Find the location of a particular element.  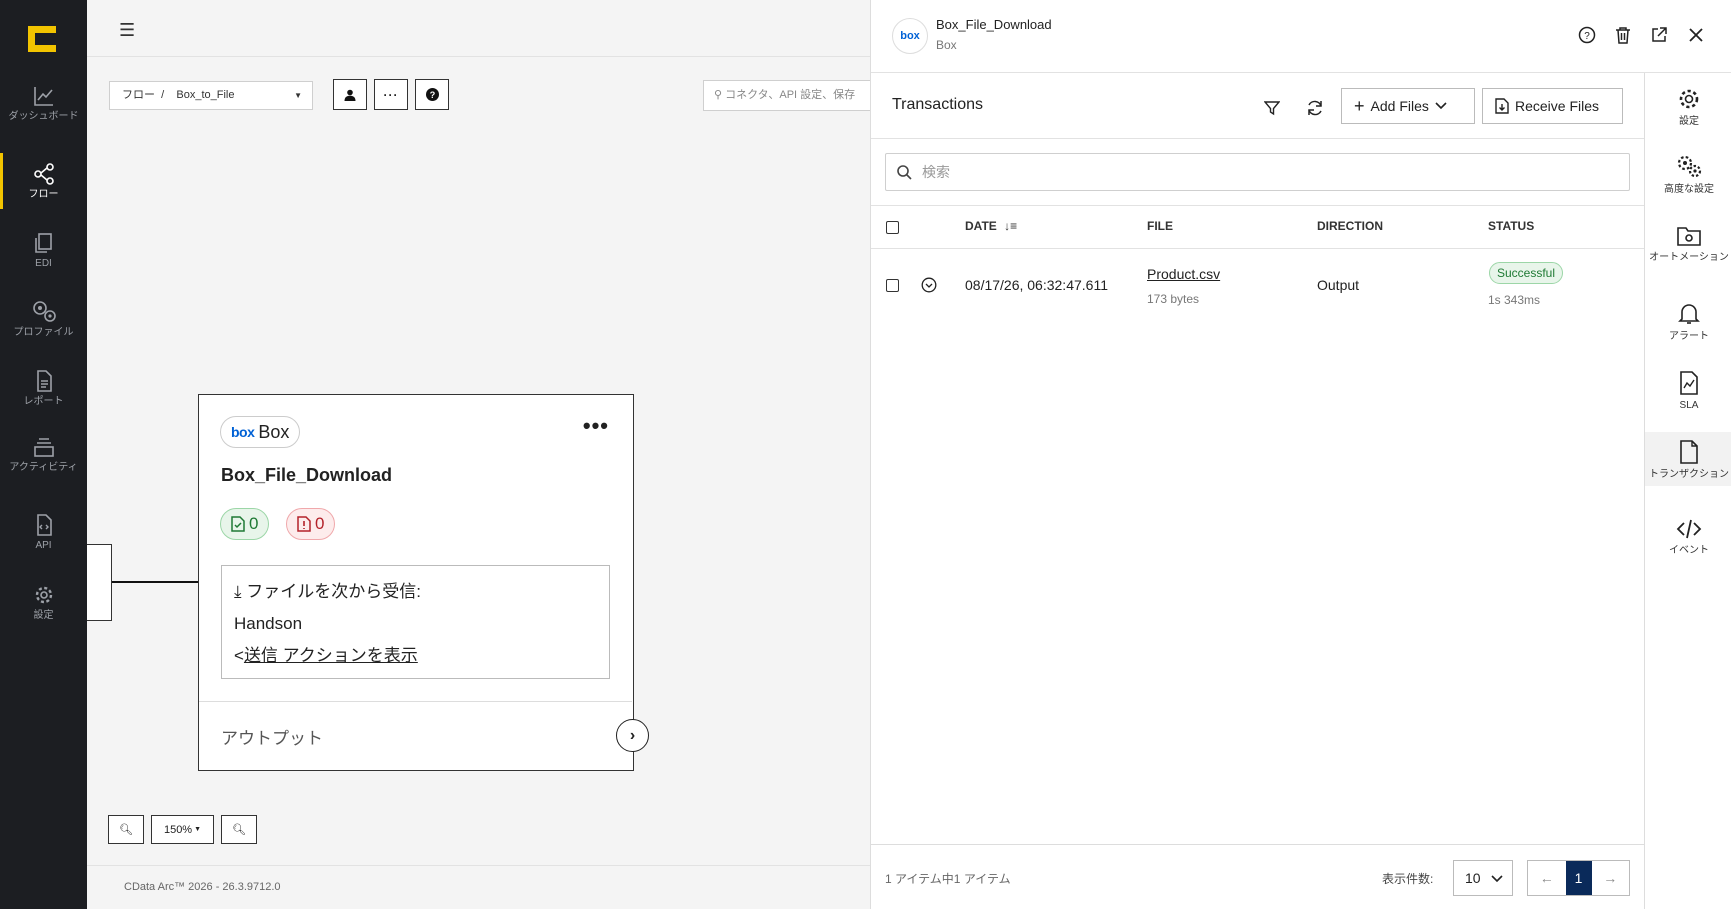

next-page-button: → is located at coordinates (1611, 878).